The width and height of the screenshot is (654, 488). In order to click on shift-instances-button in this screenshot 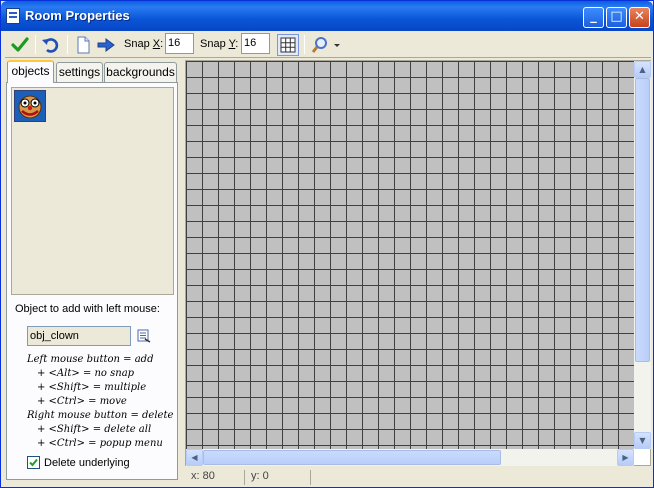, I will do `click(106, 45)`.